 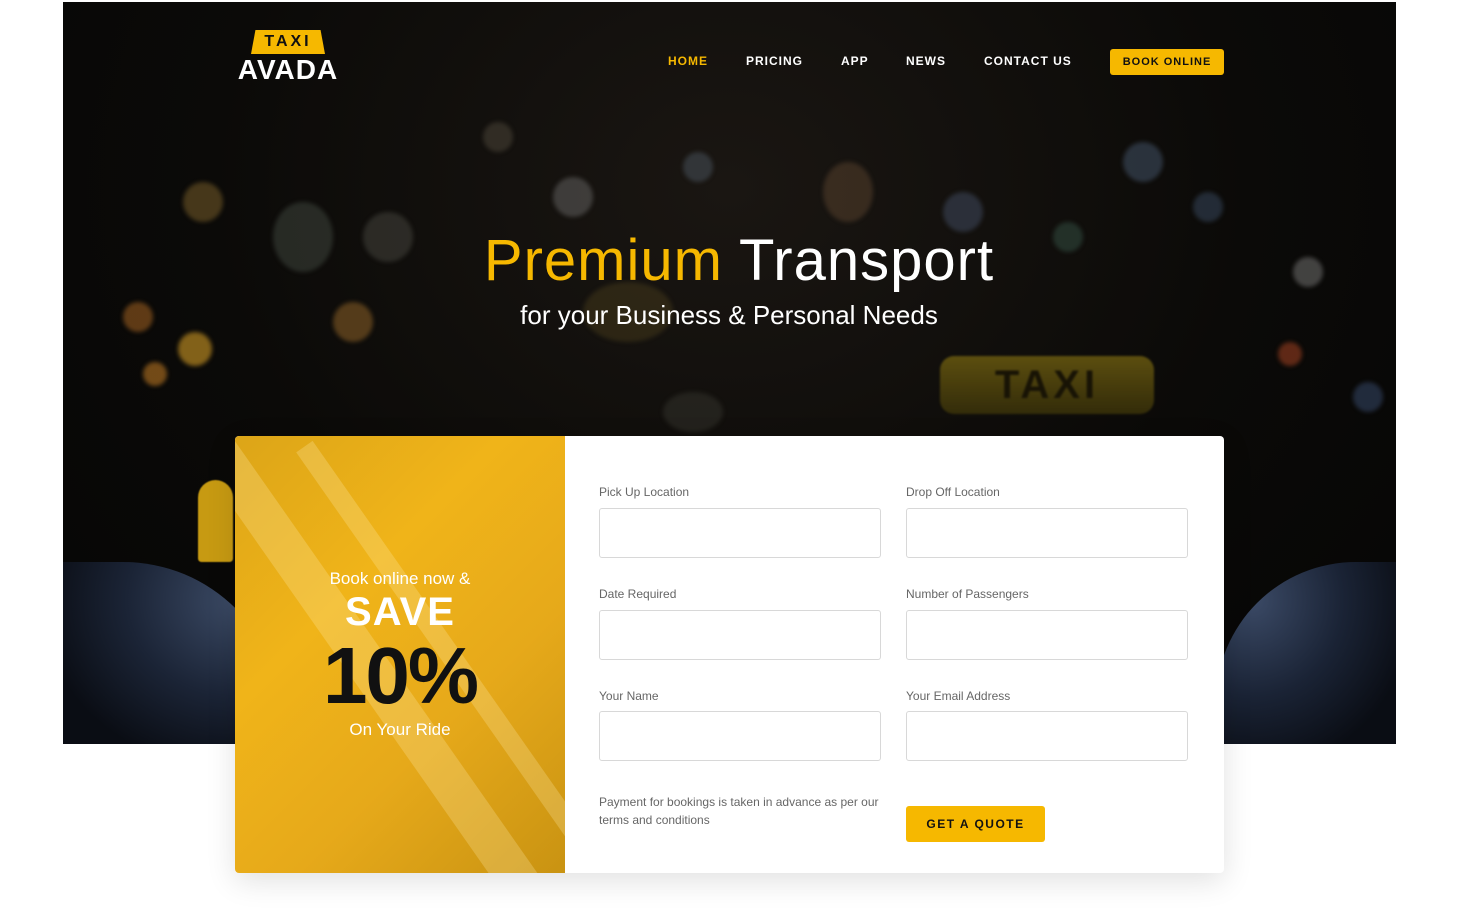 What do you see at coordinates (629, 696) in the screenshot?
I see `name-label: Your Name` at bounding box center [629, 696].